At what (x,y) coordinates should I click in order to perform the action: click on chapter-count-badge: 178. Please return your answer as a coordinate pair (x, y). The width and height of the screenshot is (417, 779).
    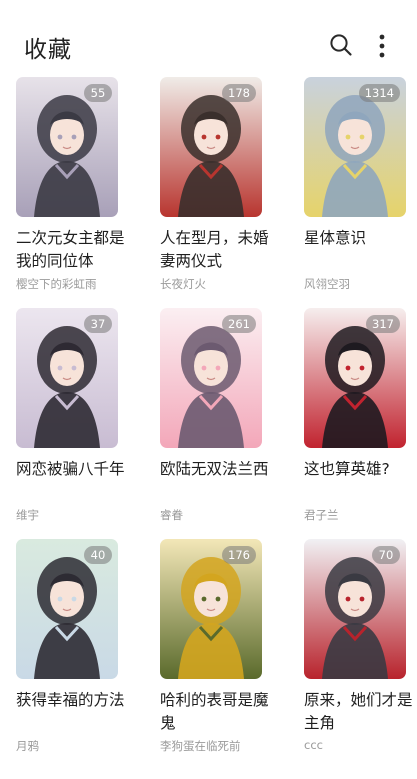
    Looking at the image, I should click on (239, 93).